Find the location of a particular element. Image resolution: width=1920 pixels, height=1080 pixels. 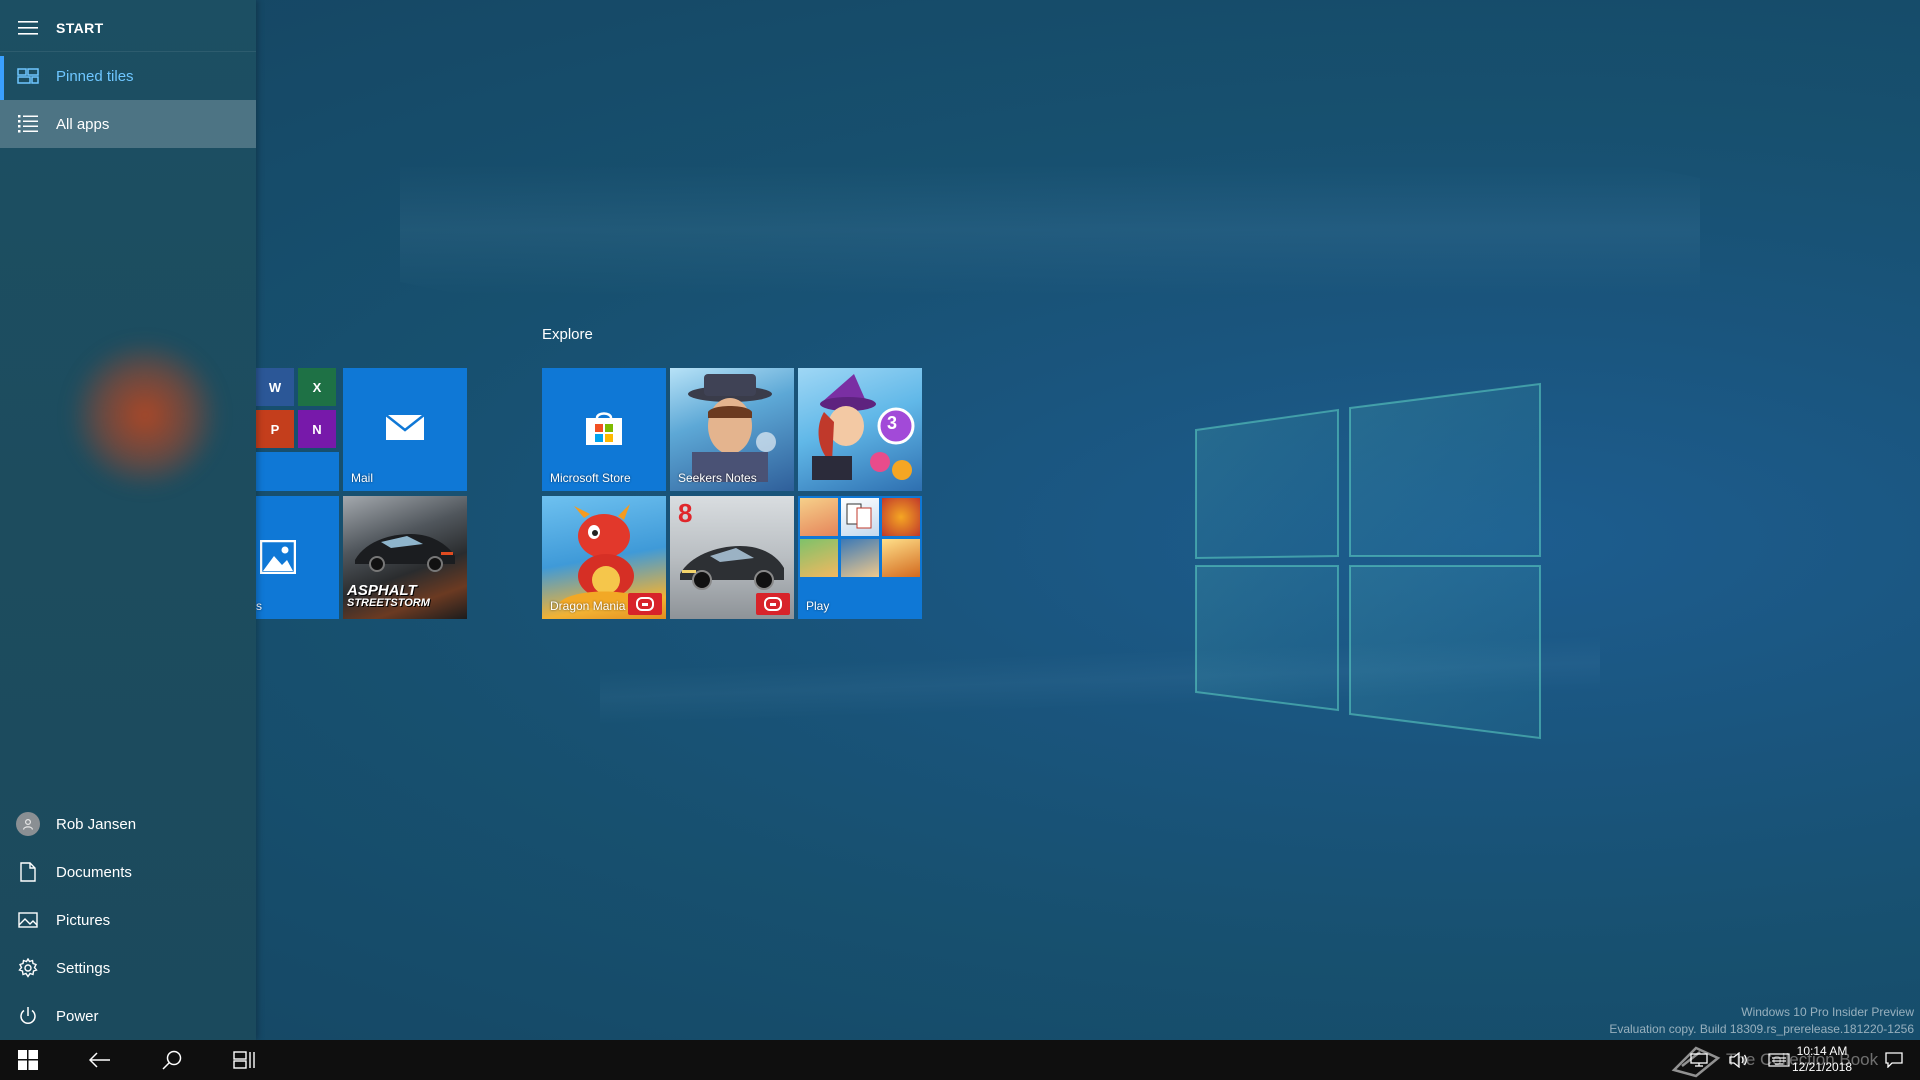

start-title: START is located at coordinates (80, 28).